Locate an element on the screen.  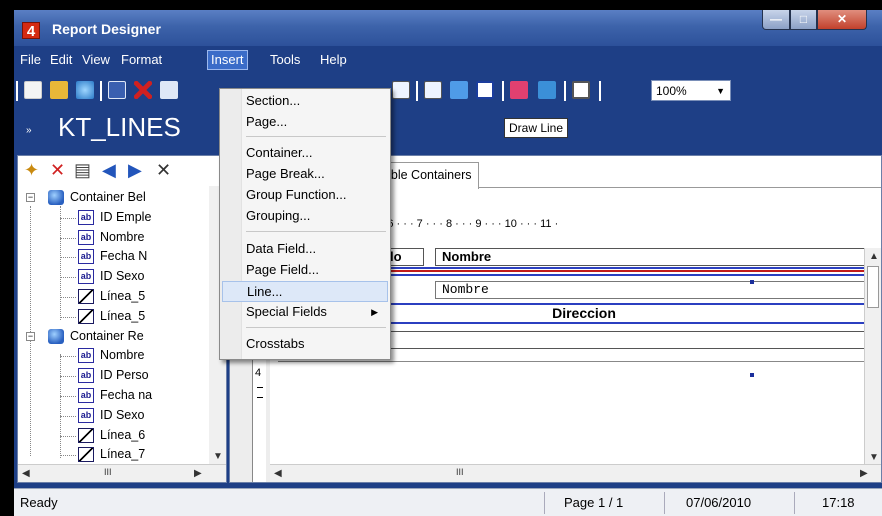
header-cell-nombre: Nombre is located at coordinates (658, 257).